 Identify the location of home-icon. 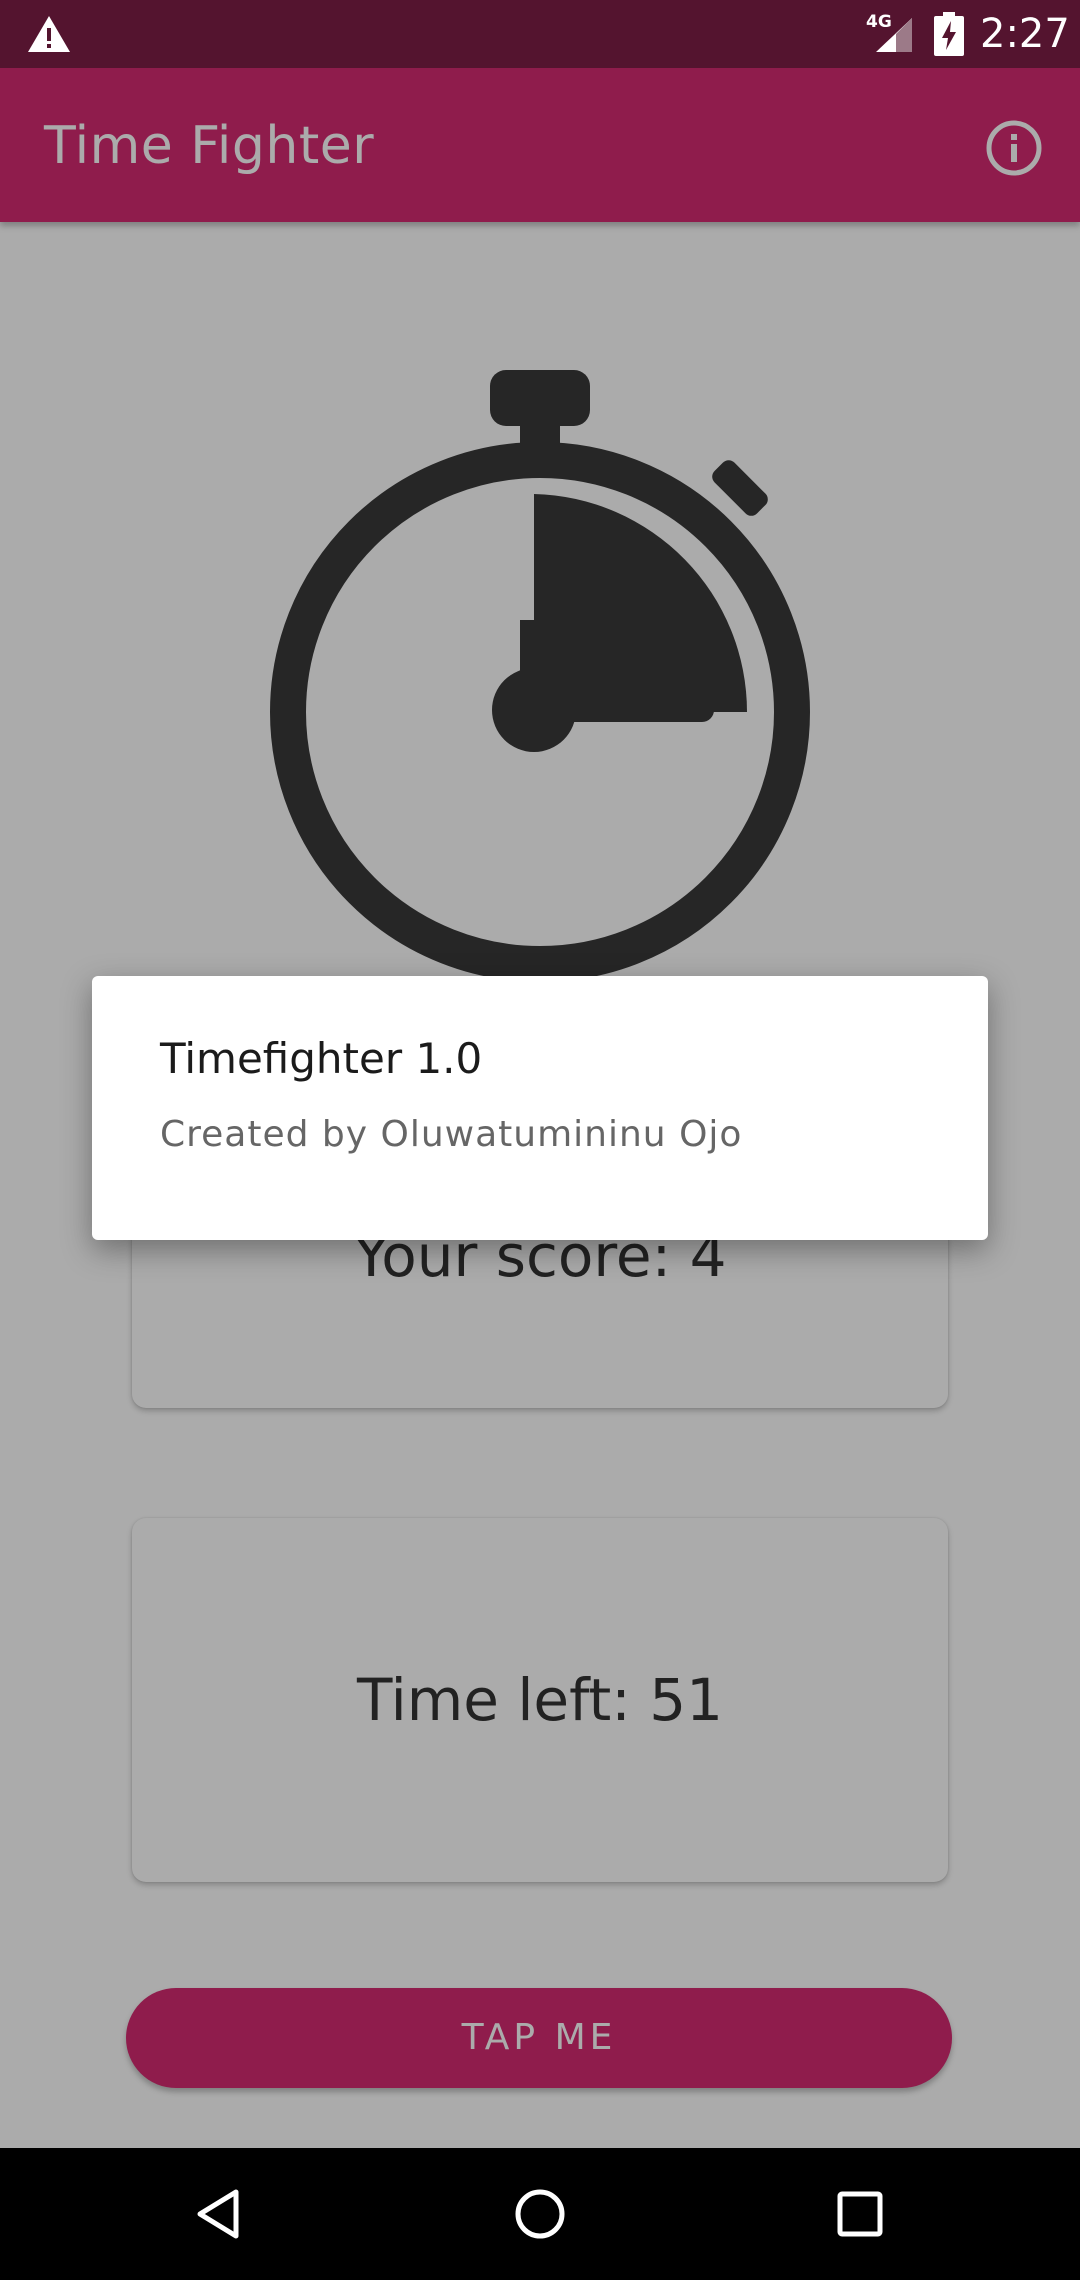
(540, 2214).